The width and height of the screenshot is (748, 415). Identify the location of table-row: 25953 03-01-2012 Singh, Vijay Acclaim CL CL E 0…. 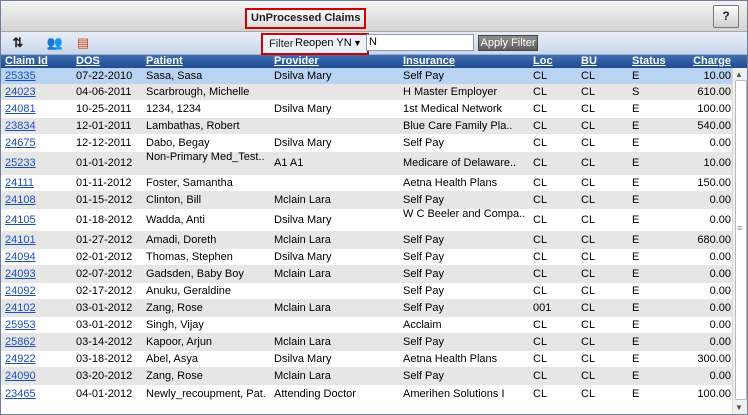
(366, 325).